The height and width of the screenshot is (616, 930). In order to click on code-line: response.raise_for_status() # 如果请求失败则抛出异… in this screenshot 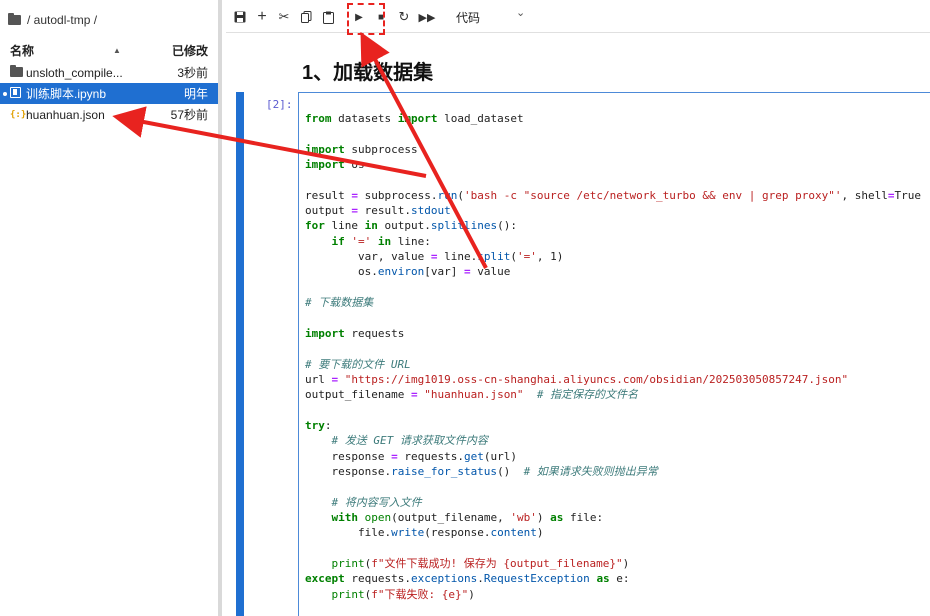, I will do `click(613, 471)`.